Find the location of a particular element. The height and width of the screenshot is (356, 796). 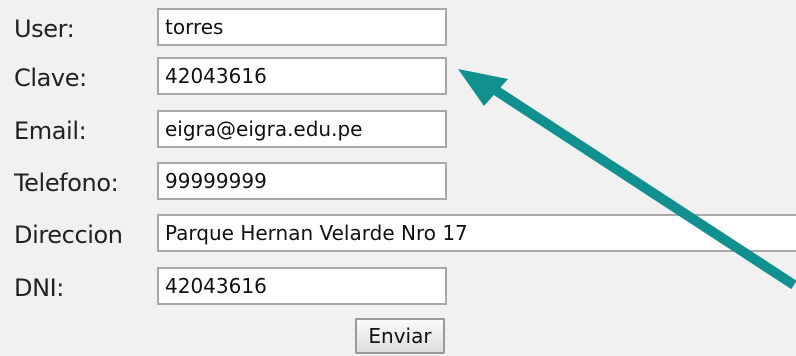

email-label: Email: is located at coordinates (50, 131).